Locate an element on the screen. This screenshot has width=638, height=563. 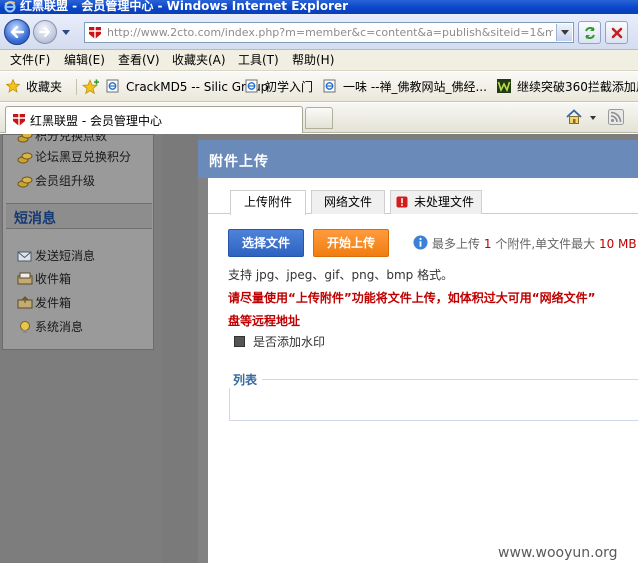
dialog-header: 附件上传 is located at coordinates (418, 159).